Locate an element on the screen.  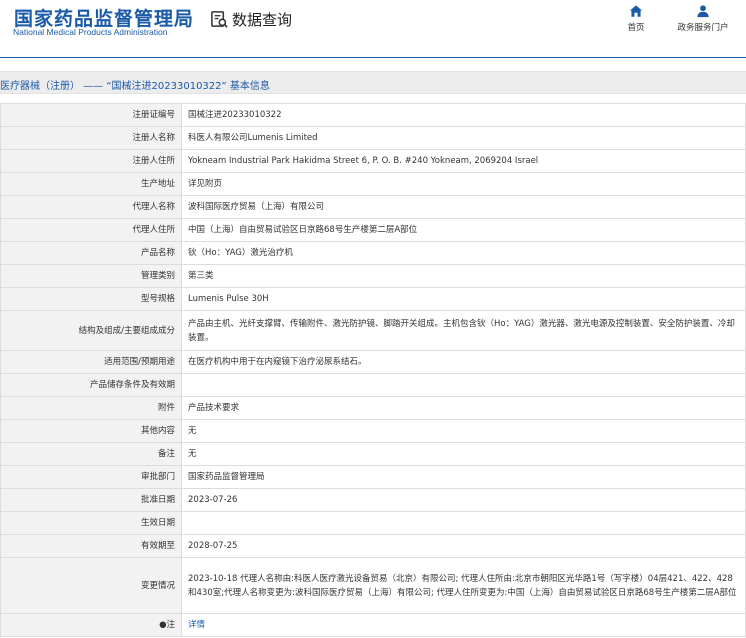
table-row: 注册人名称 科医人有限公司Lumenis Limited is located at coordinates (373, 138).